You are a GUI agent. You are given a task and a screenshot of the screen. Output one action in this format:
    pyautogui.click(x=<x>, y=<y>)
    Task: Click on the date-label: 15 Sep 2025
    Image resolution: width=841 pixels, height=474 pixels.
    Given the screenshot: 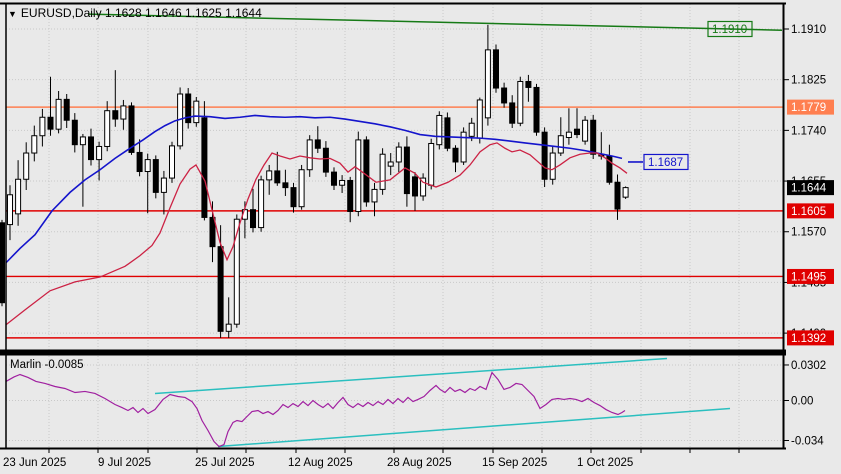 What is the action you would take?
    pyautogui.click(x=514, y=463)
    